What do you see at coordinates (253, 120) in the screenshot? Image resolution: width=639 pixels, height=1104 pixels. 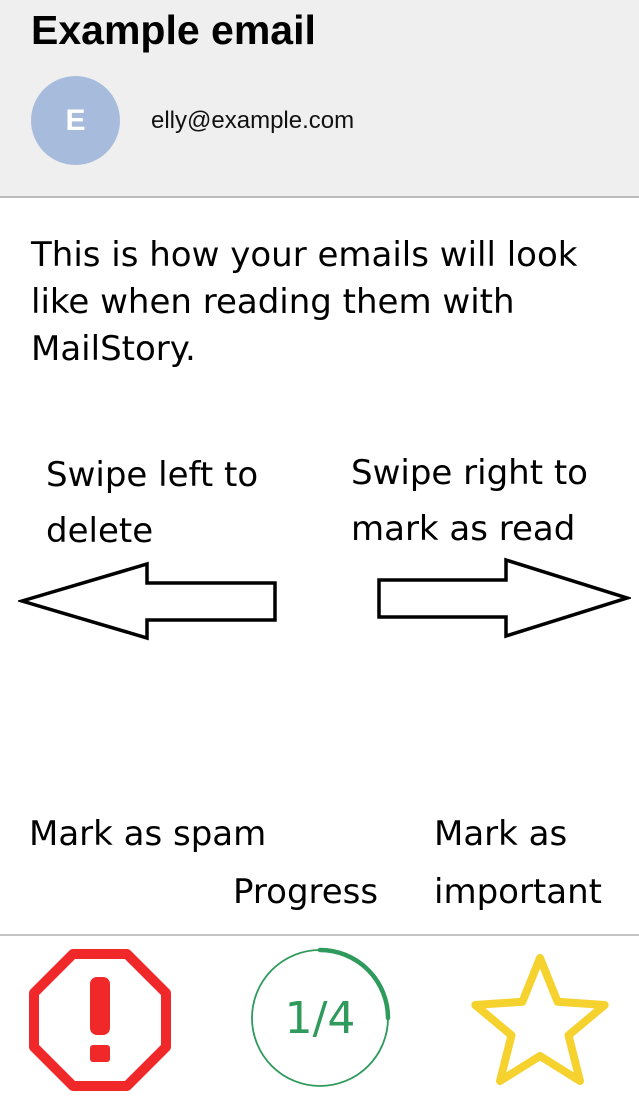 I see `sender-address: elly@example.com` at bounding box center [253, 120].